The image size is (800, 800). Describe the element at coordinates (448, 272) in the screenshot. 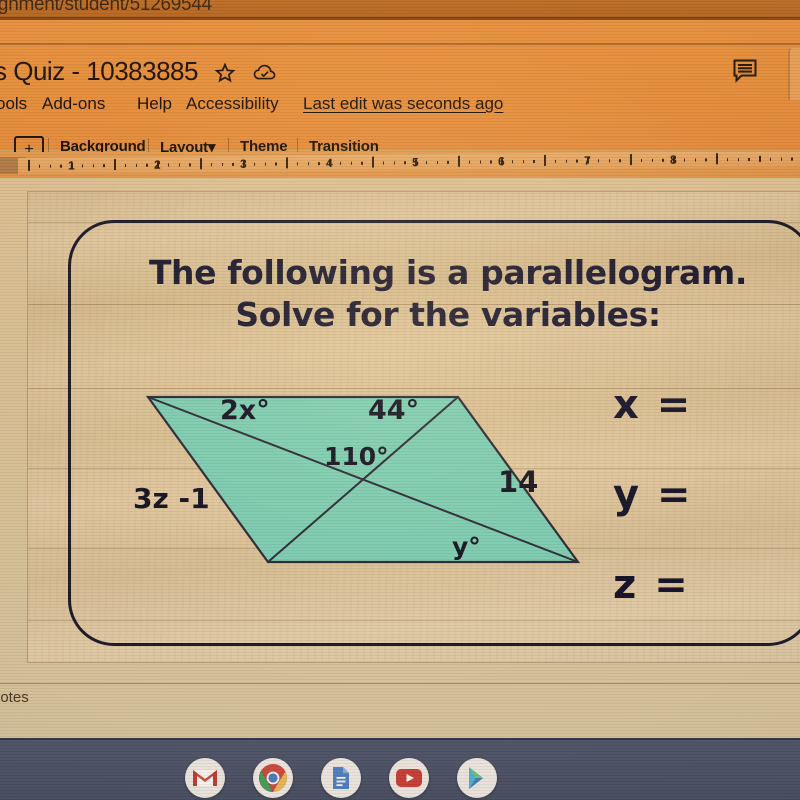

I see `slide-title-line-1: The following is a parallelogram.` at that location.